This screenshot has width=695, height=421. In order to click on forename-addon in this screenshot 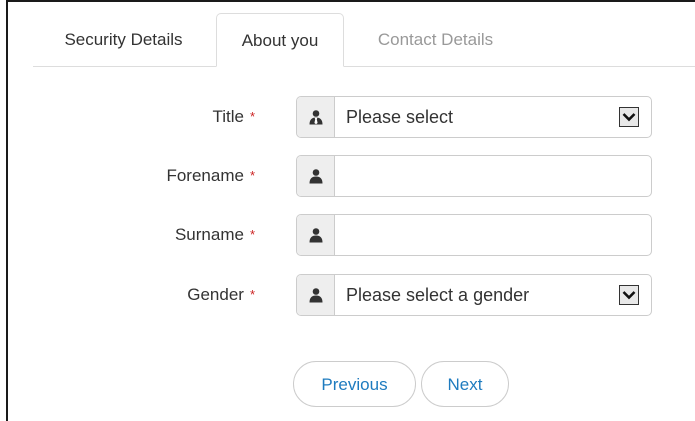, I will do `click(316, 176)`.